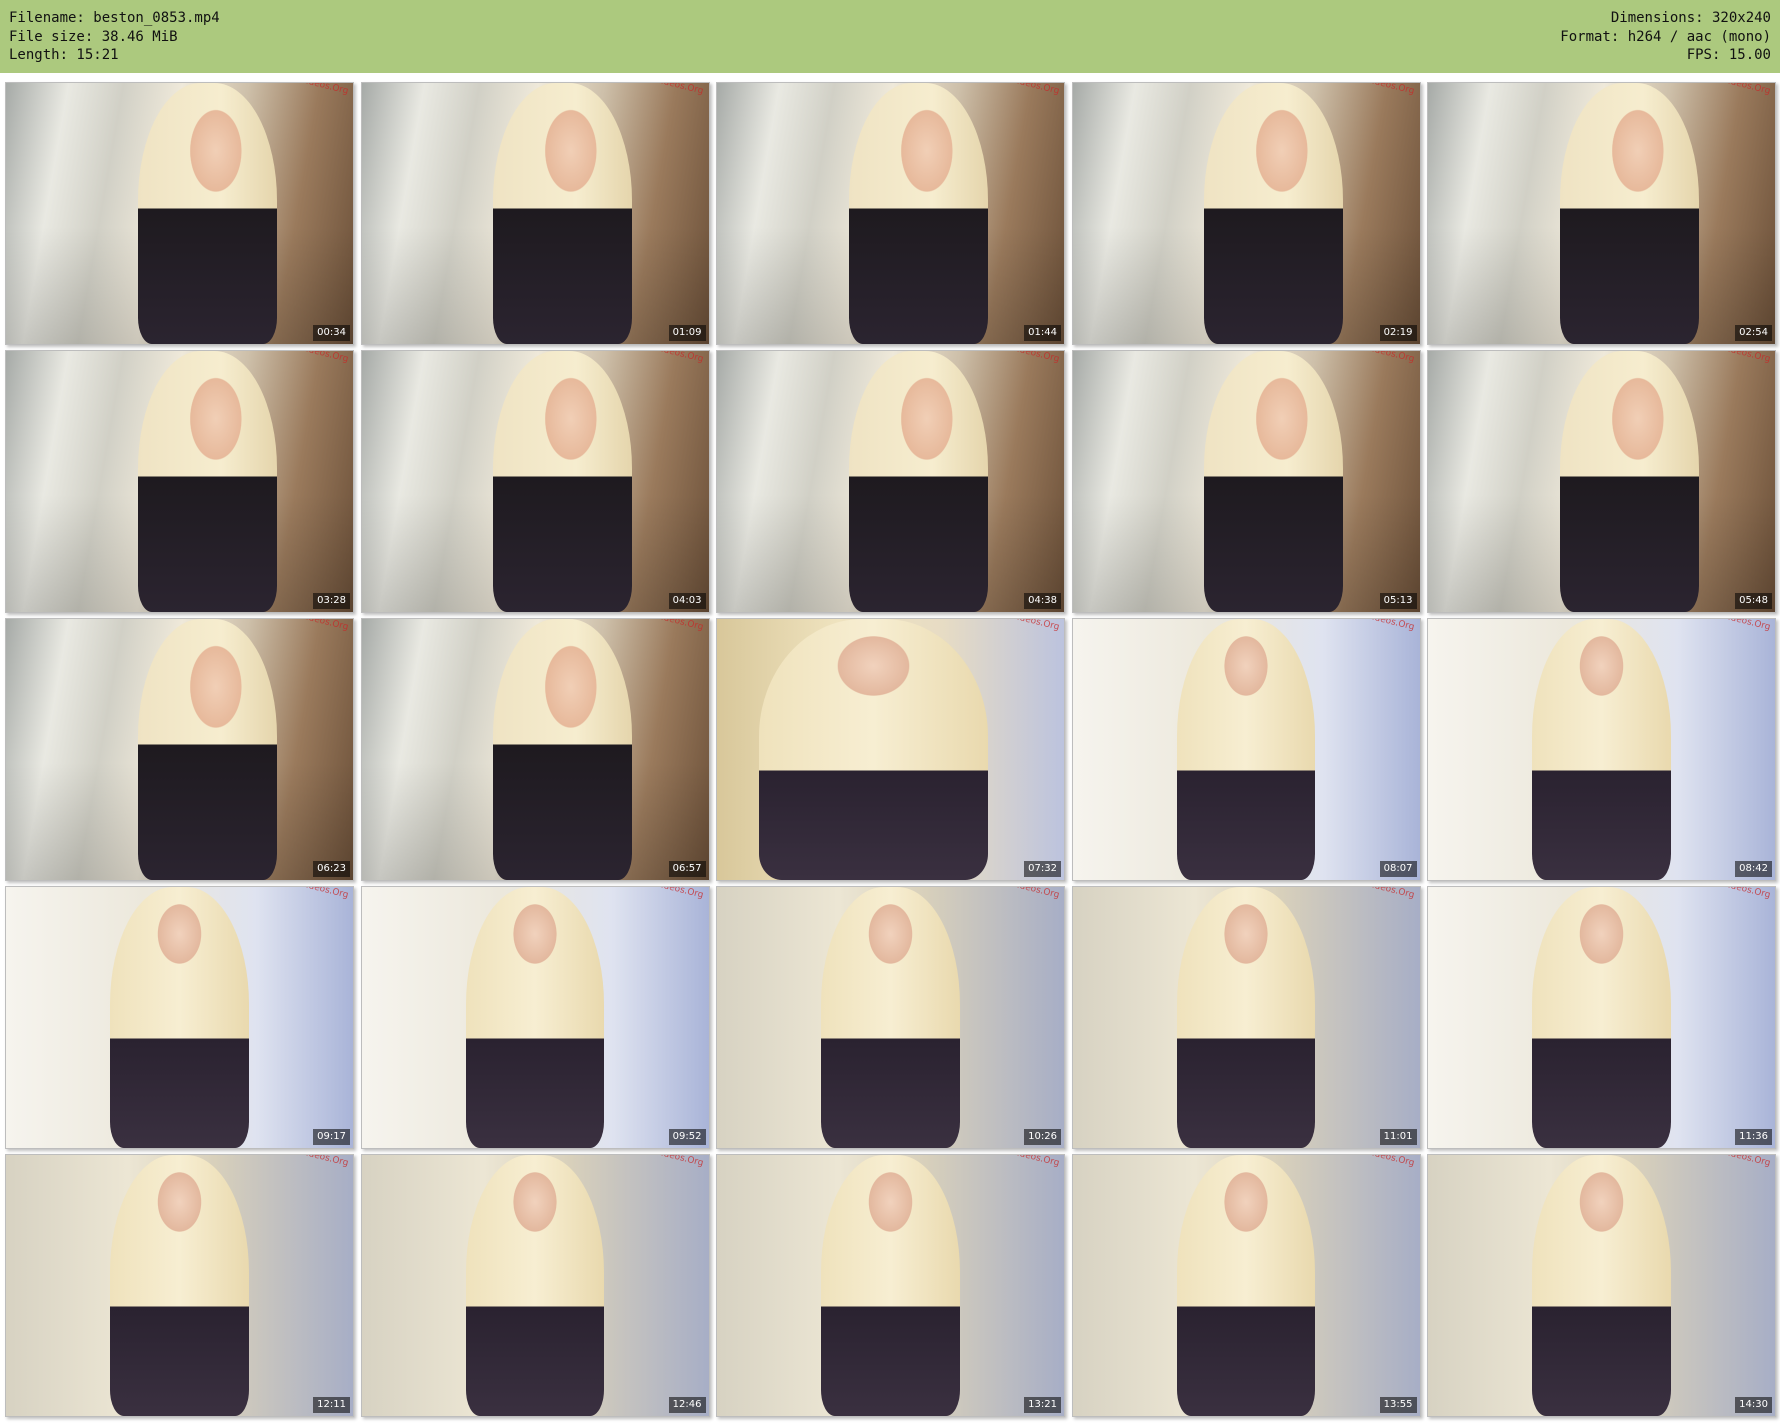 This screenshot has width=1780, height=1423. Describe the element at coordinates (687, 1405) in the screenshot. I see `timestamp-label: 12:46` at that location.